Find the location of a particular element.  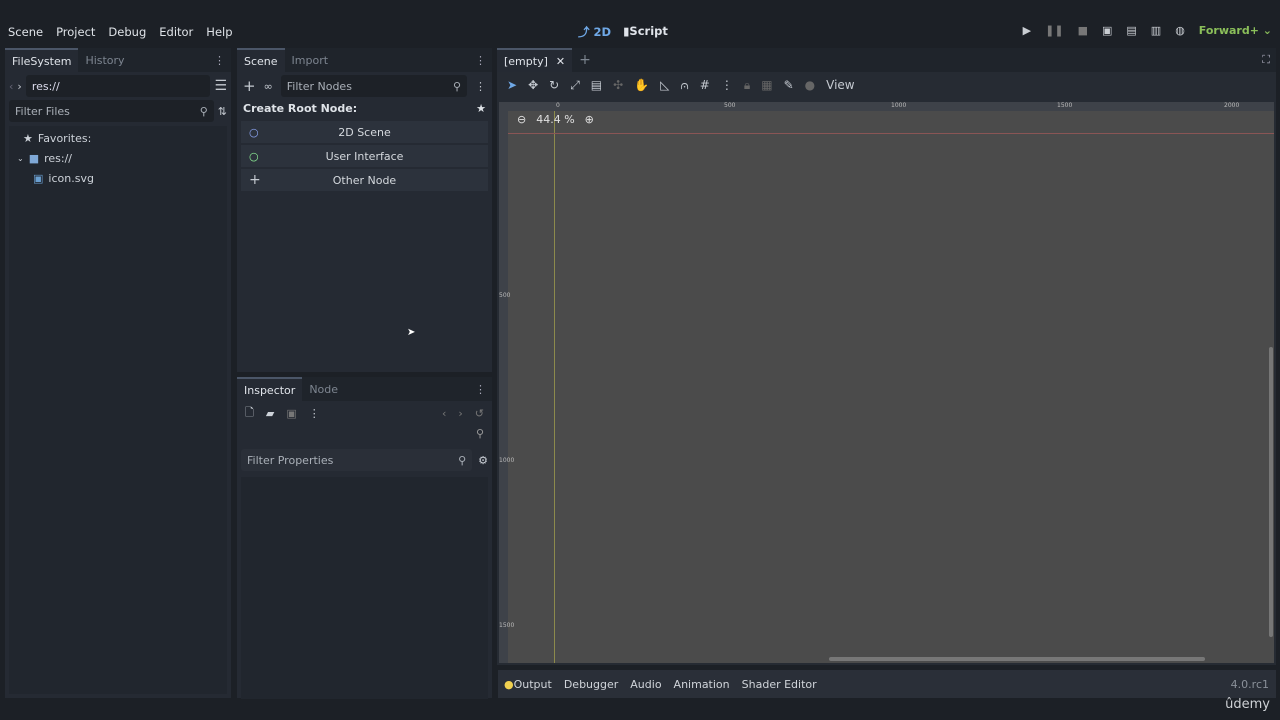

list-select-icon: ▤ is located at coordinates (596, 85).